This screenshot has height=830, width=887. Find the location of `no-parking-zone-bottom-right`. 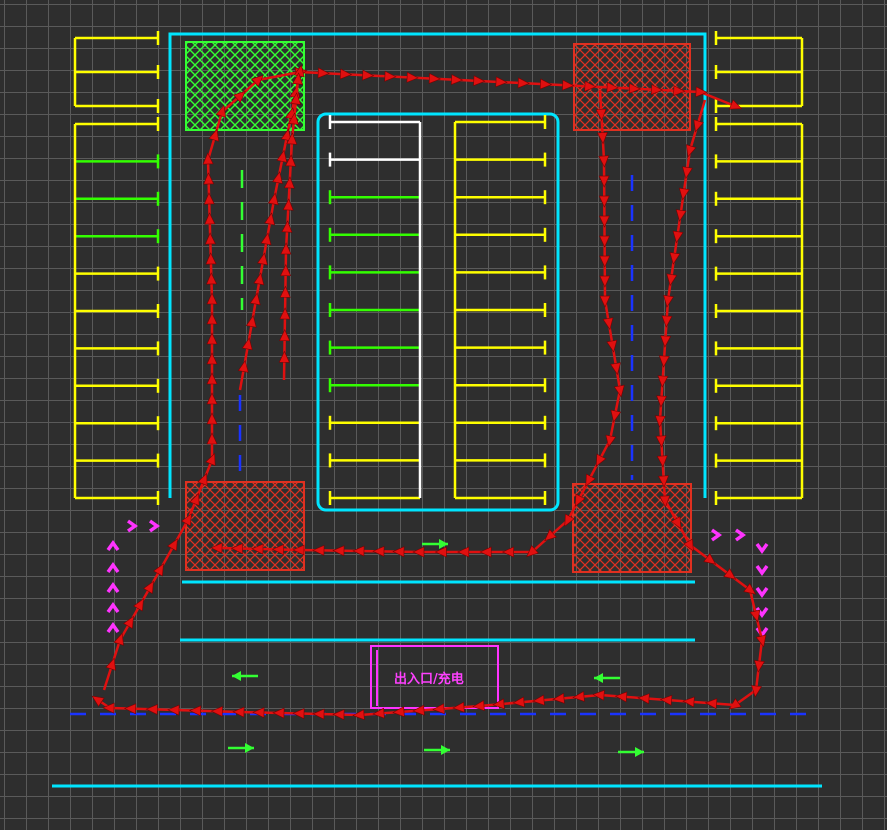

no-parking-zone-bottom-right is located at coordinates (632, 528).